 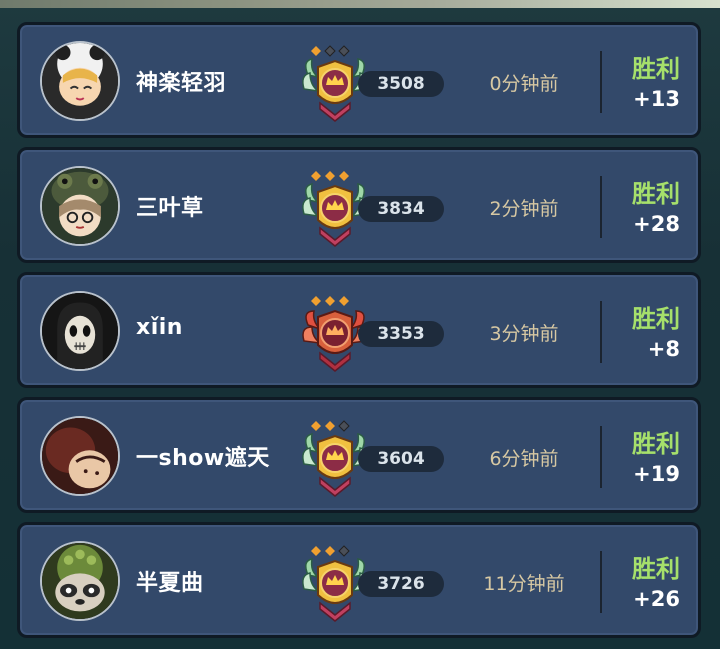 I want to click on score-delta: +28, so click(x=656, y=224).